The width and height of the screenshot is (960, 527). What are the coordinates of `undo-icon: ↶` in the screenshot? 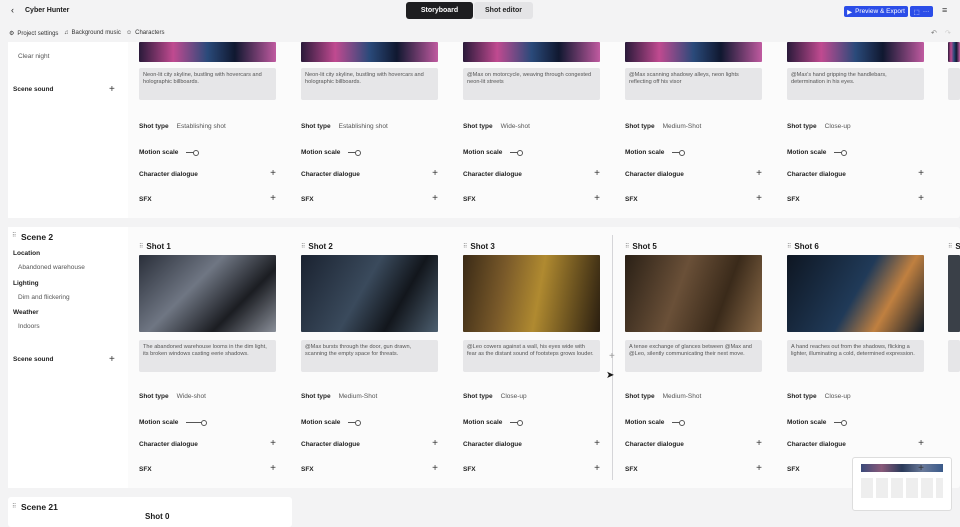 It's located at (934, 33).